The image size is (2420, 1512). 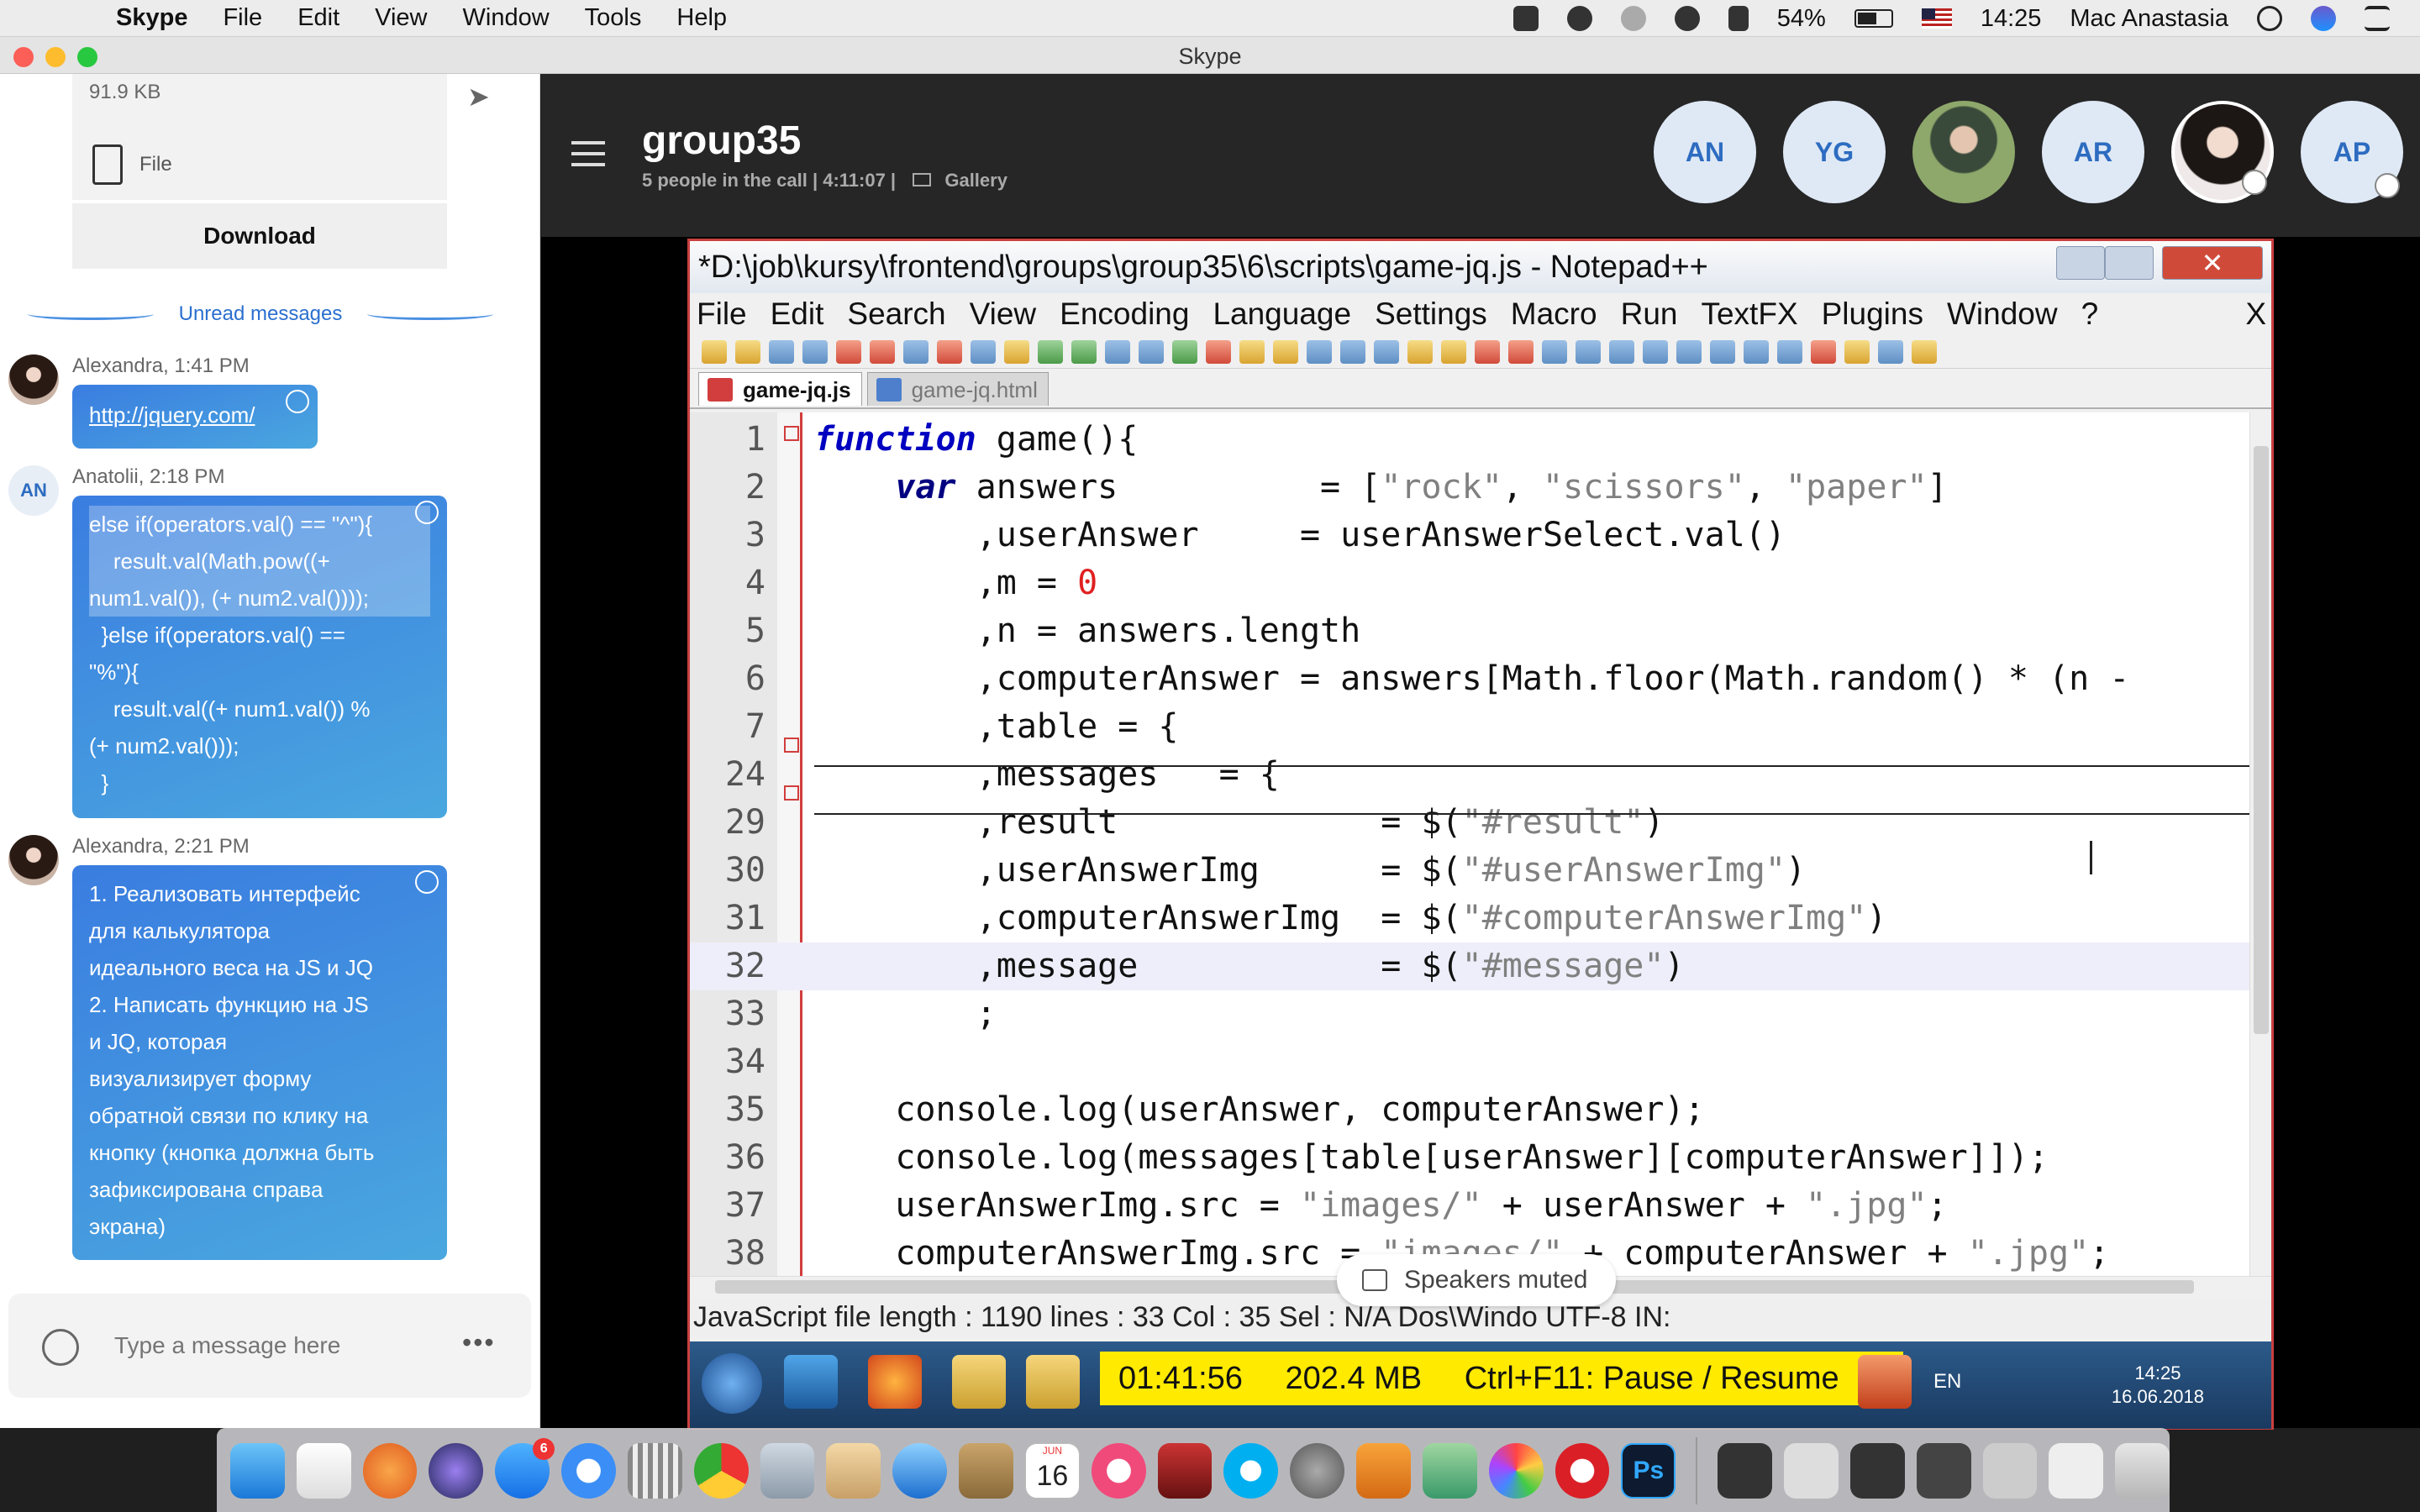 I want to click on menu-tools: Tools, so click(x=613, y=18).